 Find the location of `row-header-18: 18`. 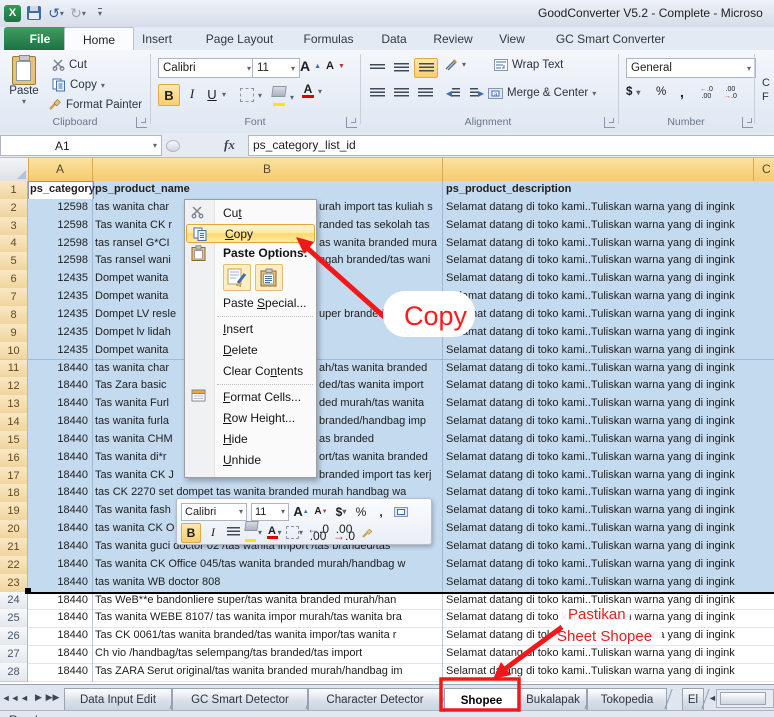

row-header-18: 18 is located at coordinates (14, 494).